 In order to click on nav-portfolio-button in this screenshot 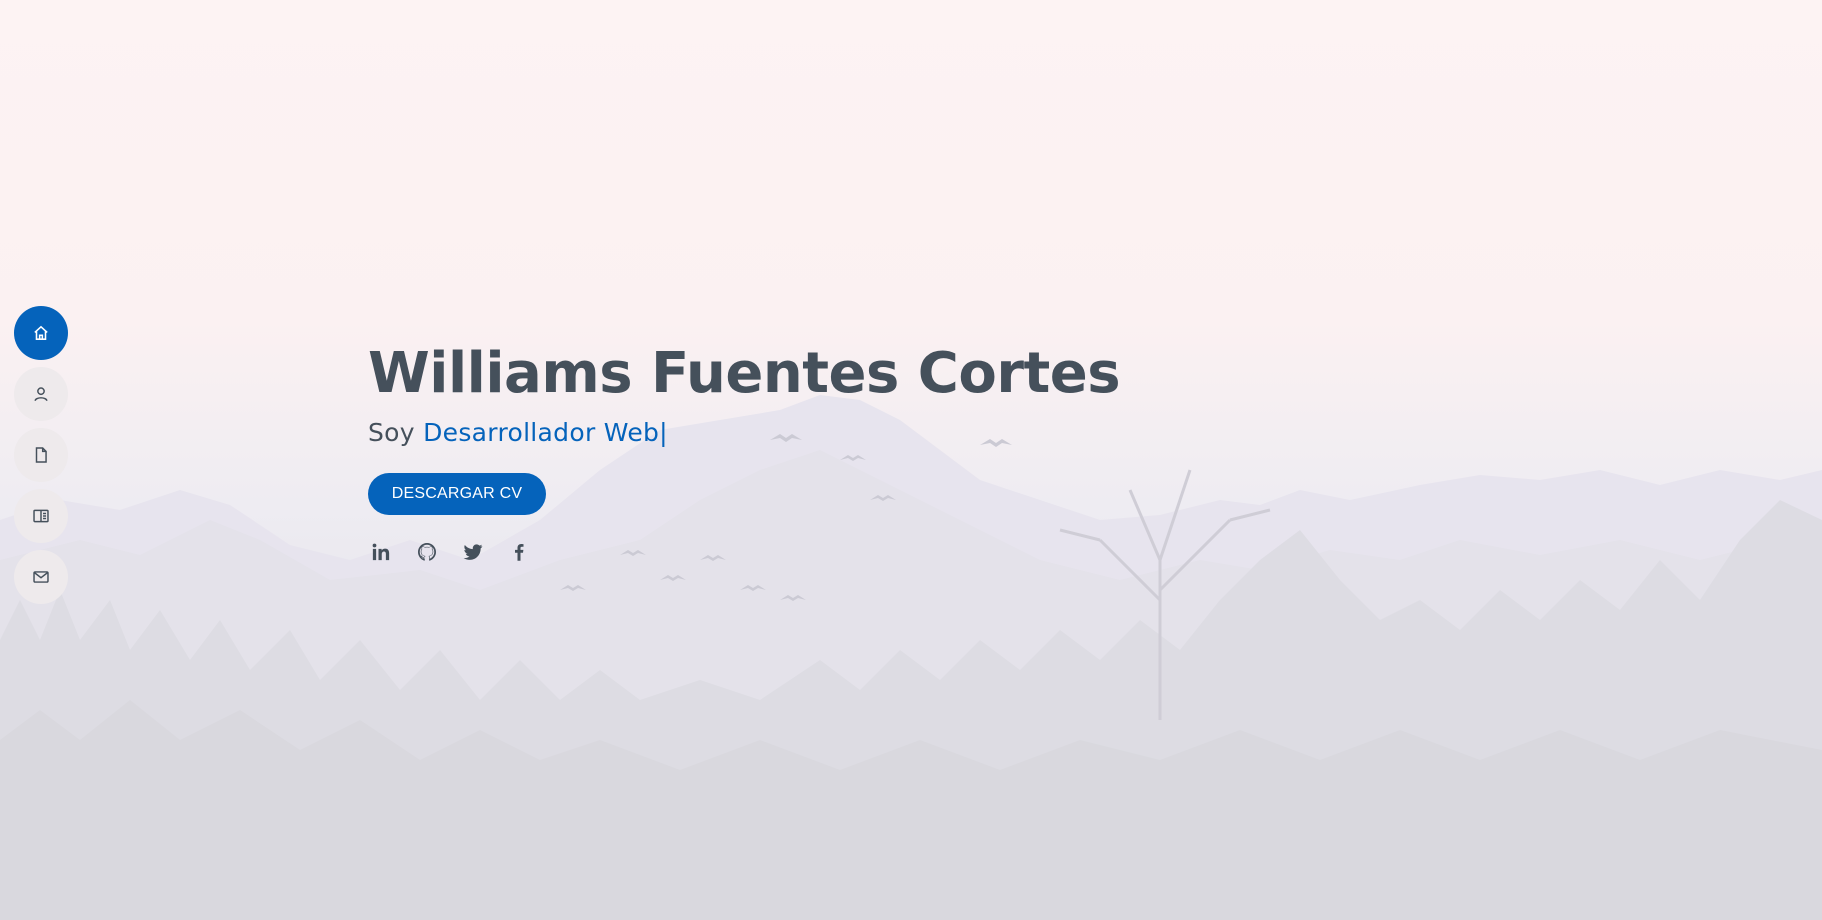, I will do `click(41, 516)`.